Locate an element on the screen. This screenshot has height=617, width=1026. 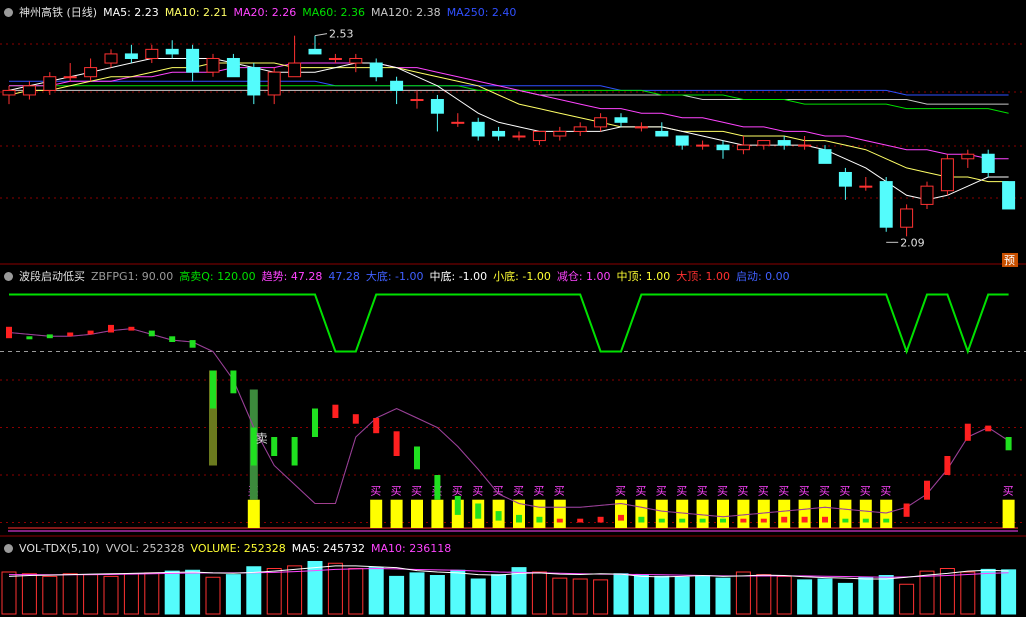
forecast-badge-text: 预 is located at coordinates (1009, 260).